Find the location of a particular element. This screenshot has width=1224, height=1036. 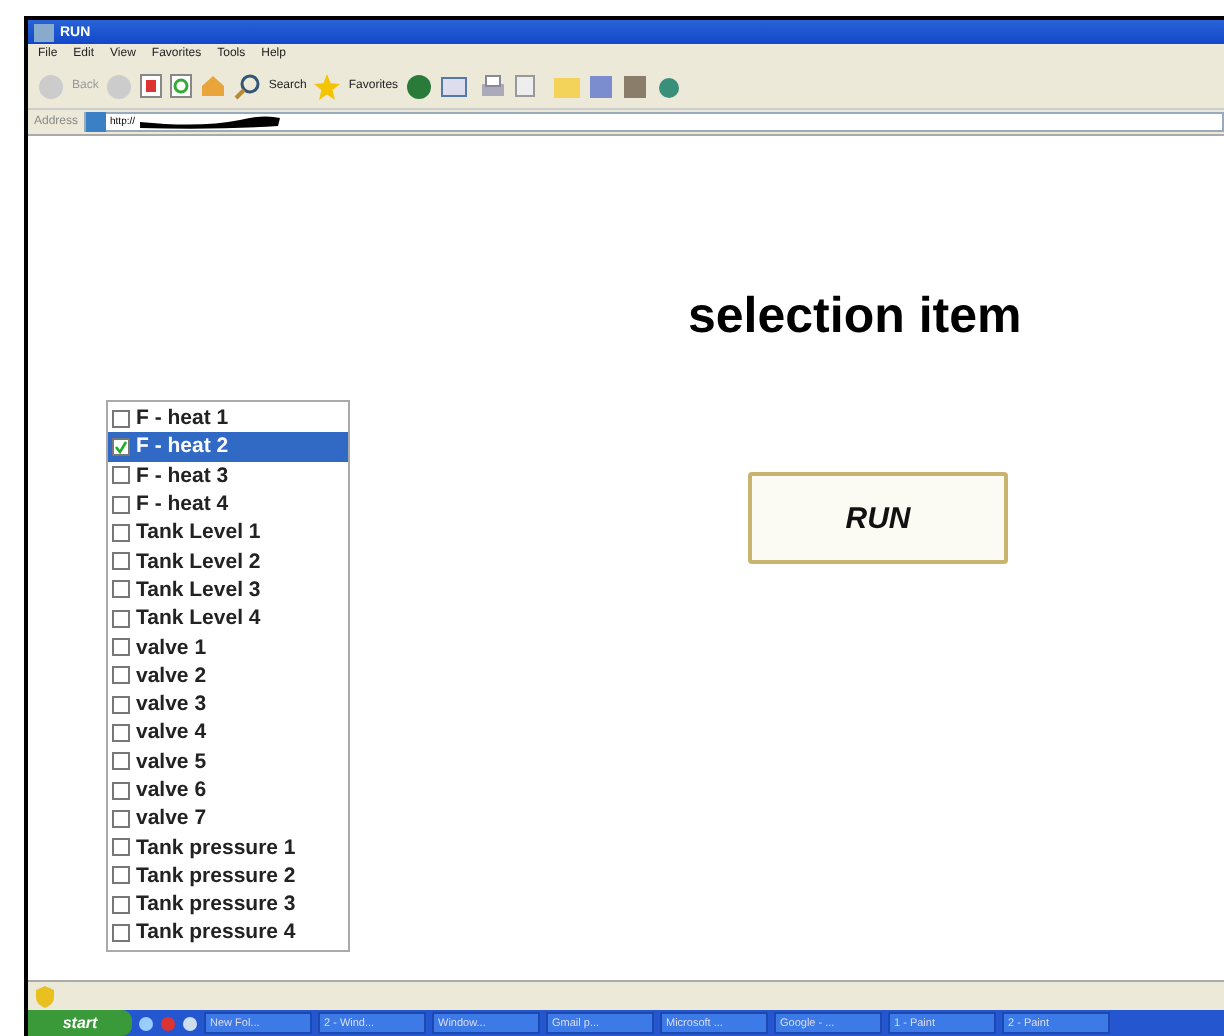

search-icon is located at coordinates (247, 86).